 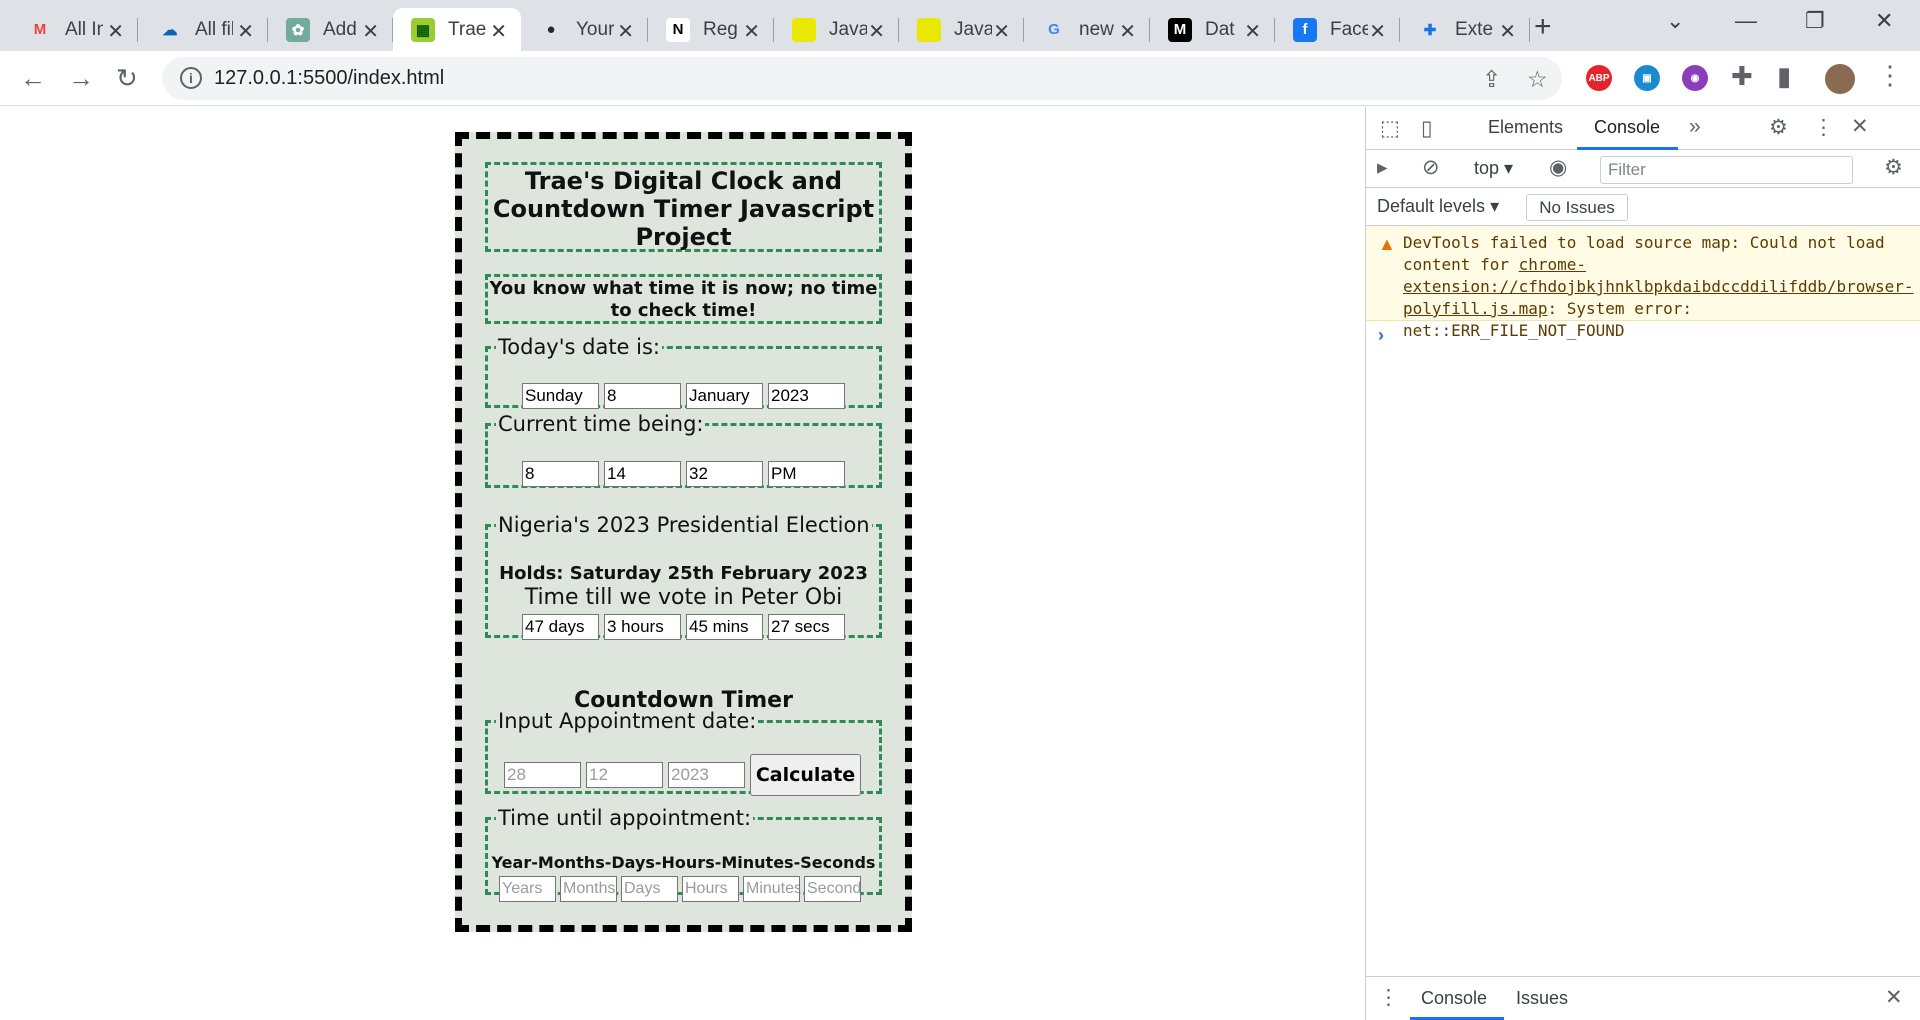 What do you see at coordinates (560, 396) in the screenshot?
I see `day-name-field: Sunday` at bounding box center [560, 396].